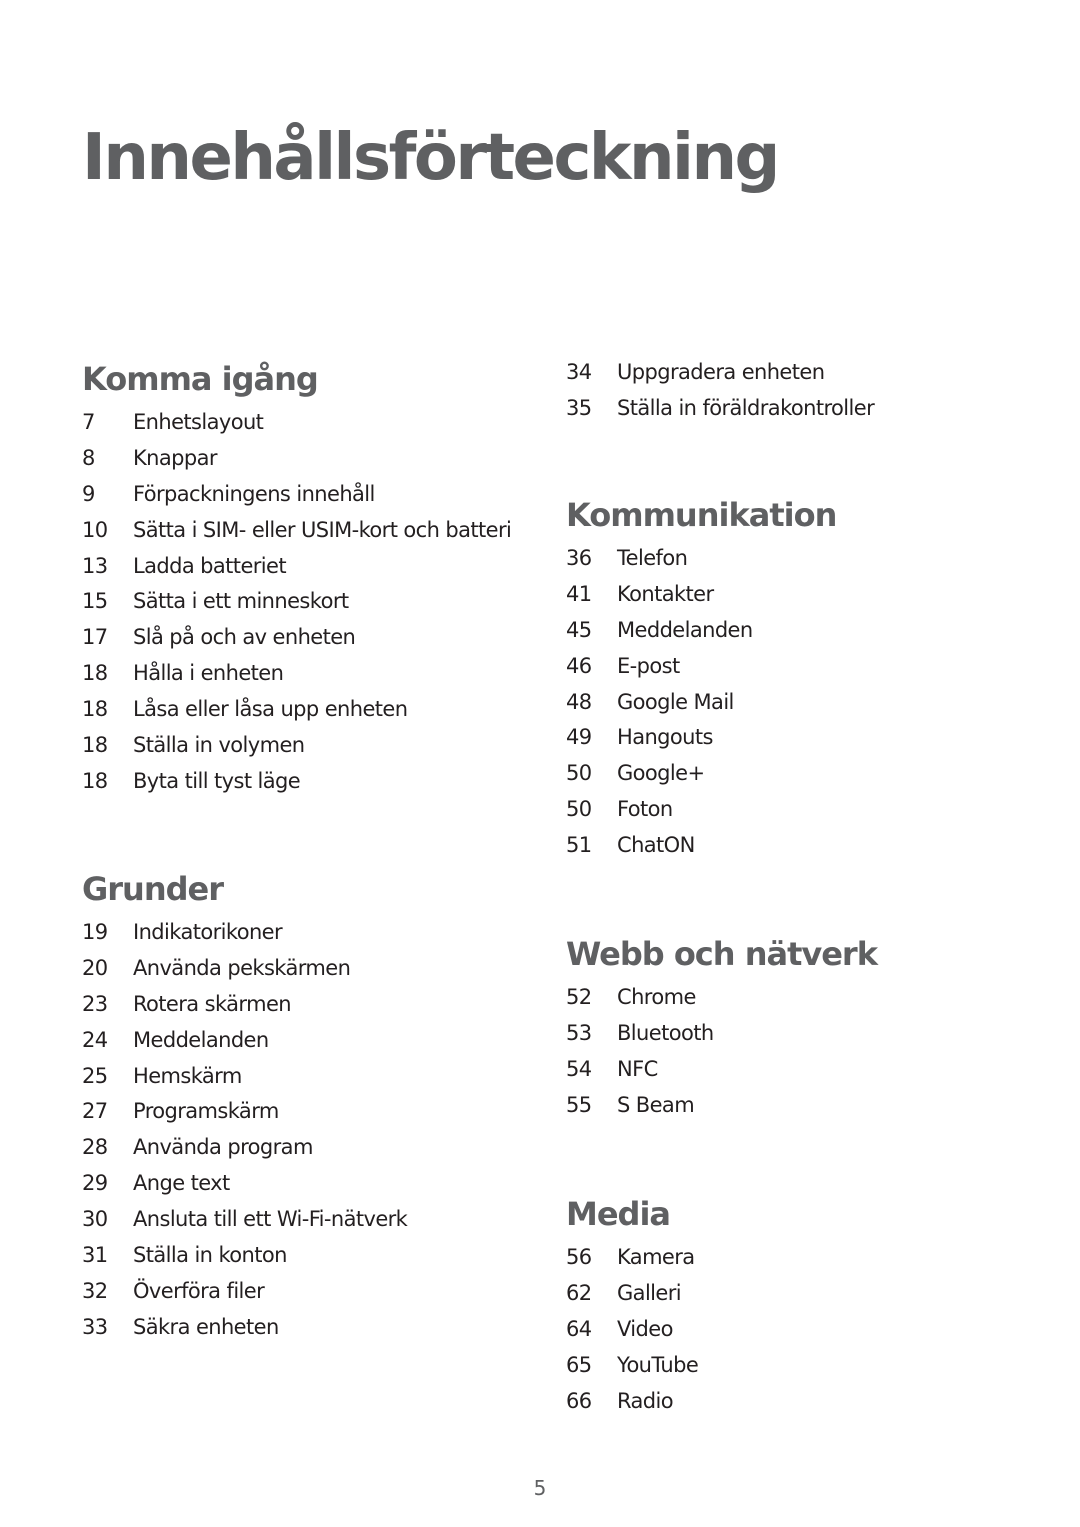 The image size is (1080, 1527). What do you see at coordinates (296, 458) in the screenshot?
I see `toc-entry: 8 Knappar` at bounding box center [296, 458].